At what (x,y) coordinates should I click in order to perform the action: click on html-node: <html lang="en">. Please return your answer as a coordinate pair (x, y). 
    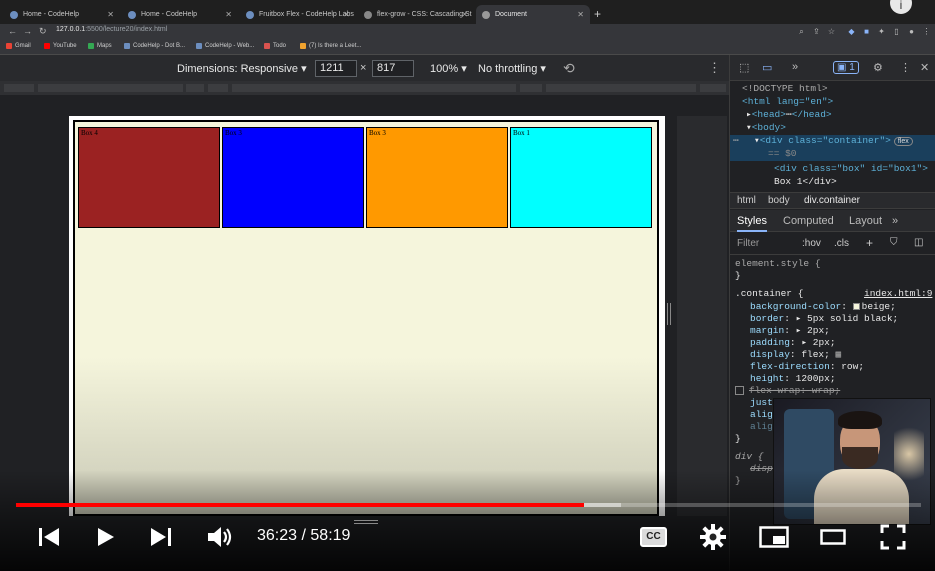
    Looking at the image, I should click on (787, 101).